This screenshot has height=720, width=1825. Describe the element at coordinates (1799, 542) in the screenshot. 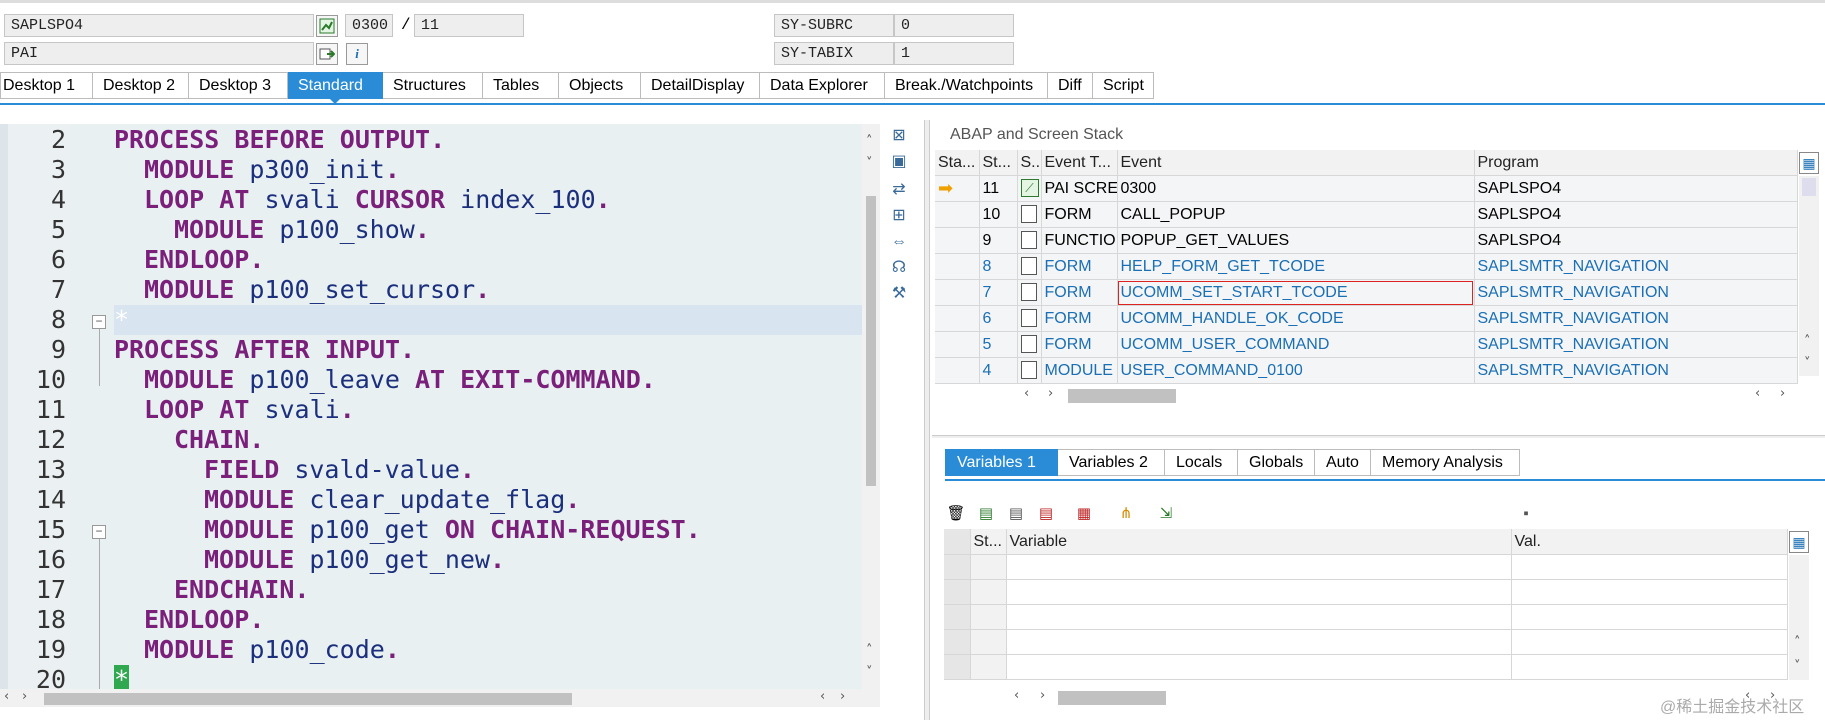

I see `variables-column-settings-icon: ▦` at that location.